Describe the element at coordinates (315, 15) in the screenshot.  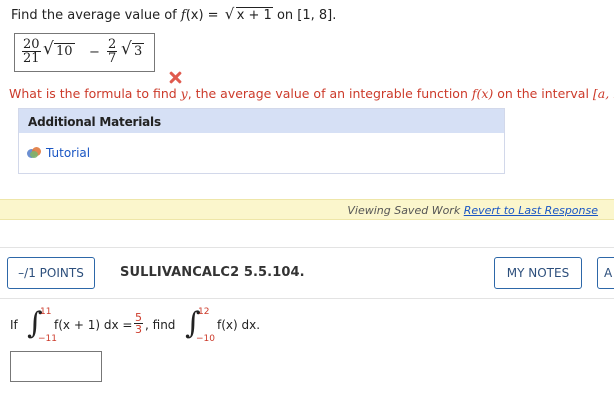
I see `prompt-interval: [1, 8]` at that location.